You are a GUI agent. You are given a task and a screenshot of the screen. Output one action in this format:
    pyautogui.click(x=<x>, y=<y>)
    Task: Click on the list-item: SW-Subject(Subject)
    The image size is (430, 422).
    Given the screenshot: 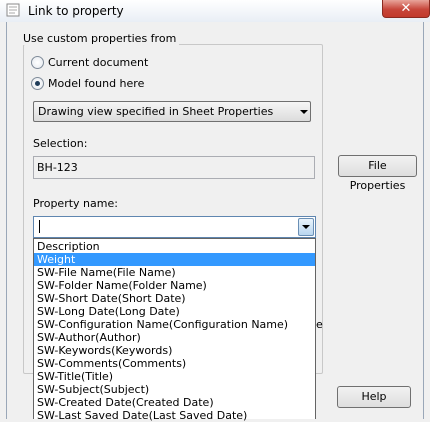 What is the action you would take?
    pyautogui.click(x=174, y=389)
    